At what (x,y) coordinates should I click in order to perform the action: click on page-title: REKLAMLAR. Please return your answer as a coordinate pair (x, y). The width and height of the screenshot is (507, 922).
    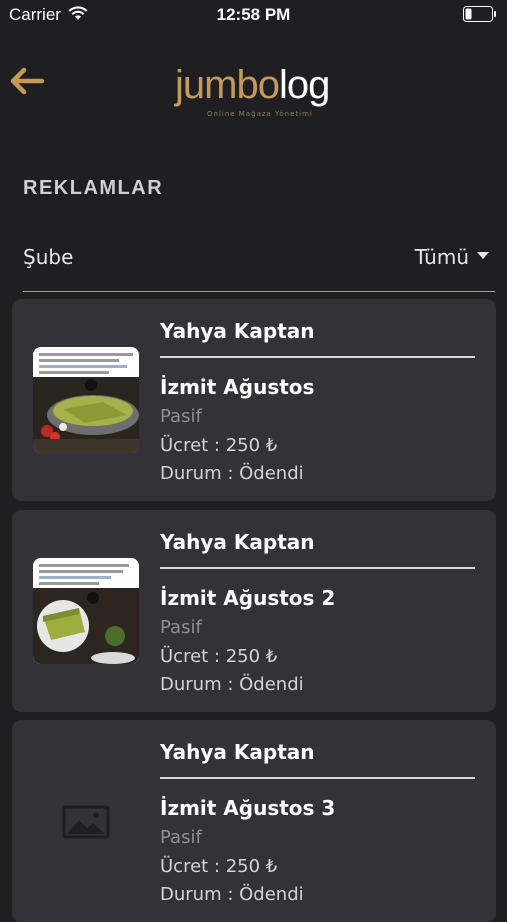
    Looking at the image, I should click on (93, 188).